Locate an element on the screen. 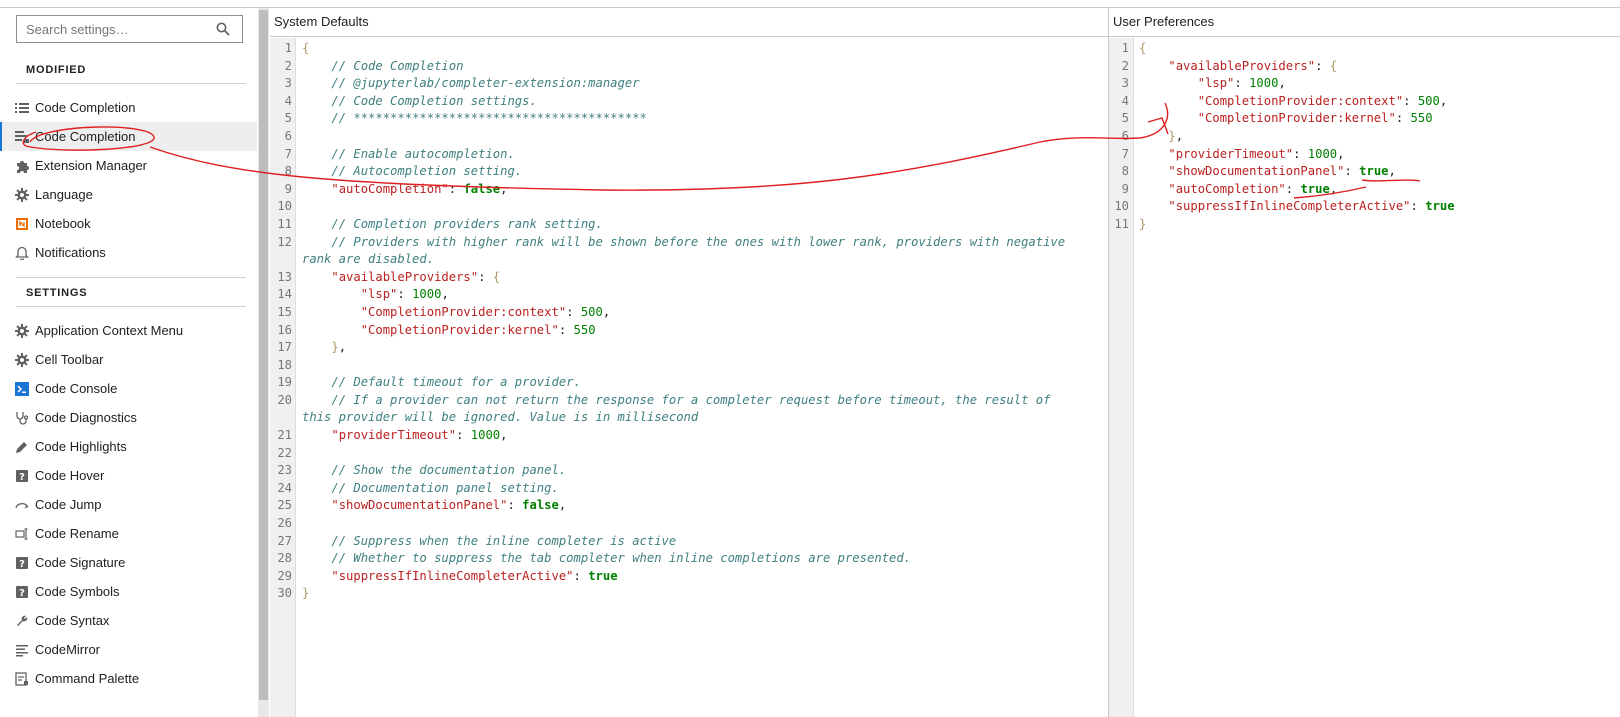  sidebar-item-code-jump: Code Jump is located at coordinates (128, 504).